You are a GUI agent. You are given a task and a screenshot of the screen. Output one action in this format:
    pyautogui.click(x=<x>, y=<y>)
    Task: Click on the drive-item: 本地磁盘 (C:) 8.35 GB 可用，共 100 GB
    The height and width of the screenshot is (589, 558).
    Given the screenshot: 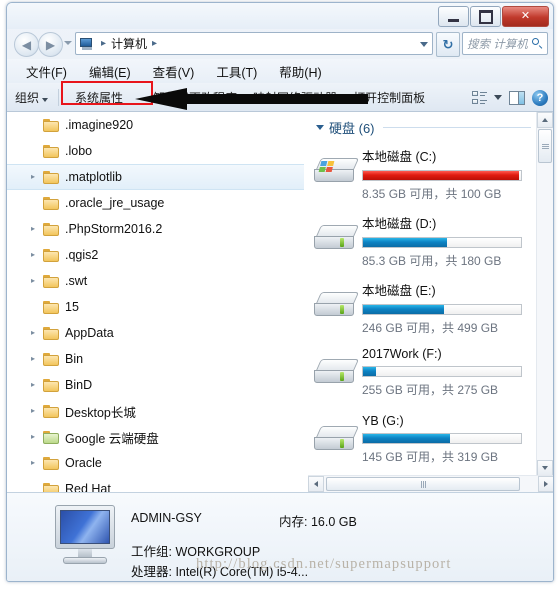 What is the action you would take?
    pyautogui.click(x=425, y=170)
    